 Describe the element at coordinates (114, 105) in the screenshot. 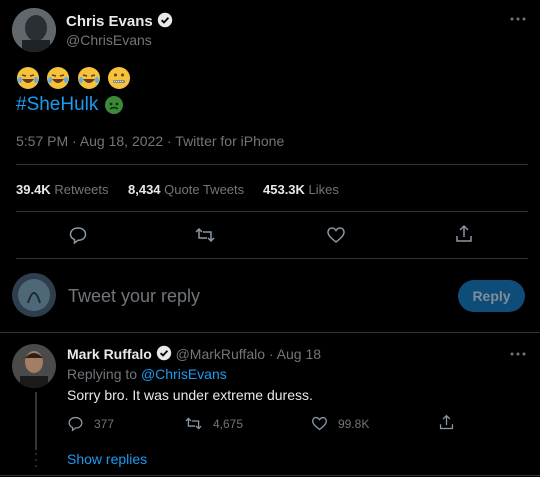

I see `hulk-hashflag-icon` at that location.